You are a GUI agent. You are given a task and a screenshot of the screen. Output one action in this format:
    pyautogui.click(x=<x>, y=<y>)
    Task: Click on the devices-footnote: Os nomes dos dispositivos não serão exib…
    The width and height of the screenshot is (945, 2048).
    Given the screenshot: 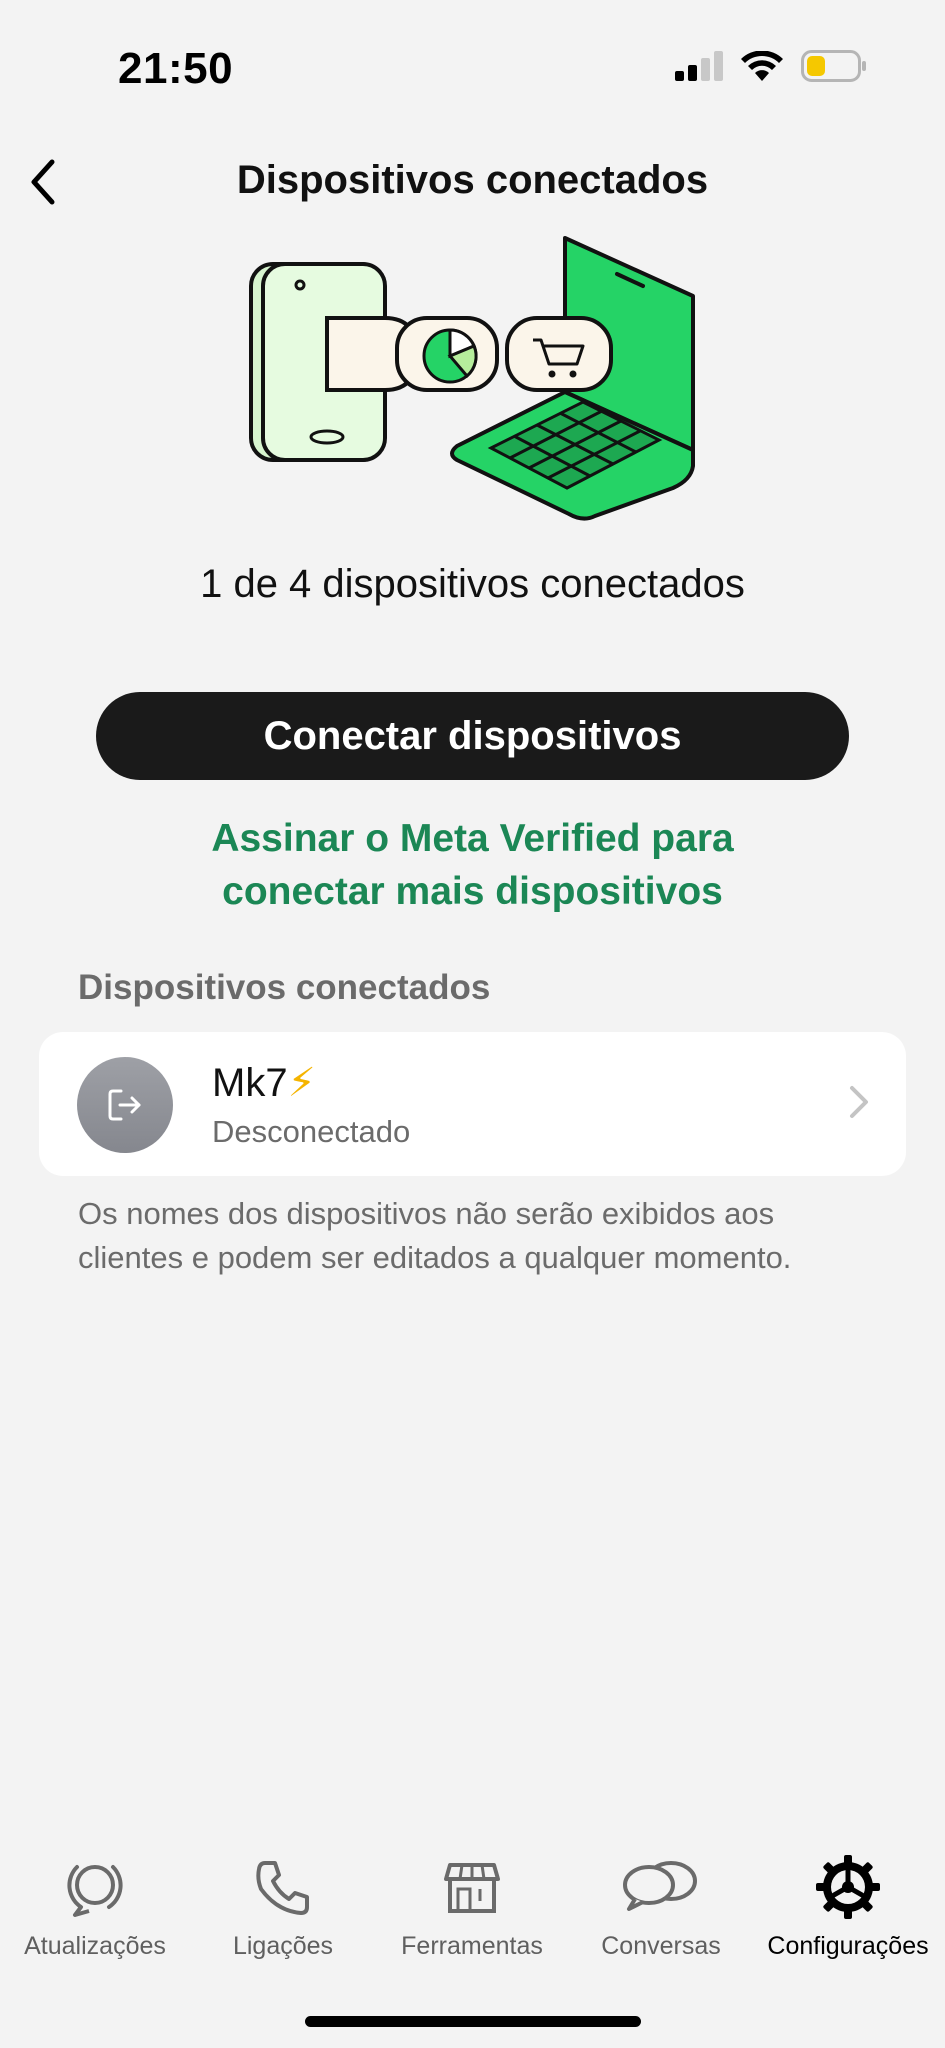 What is the action you would take?
    pyautogui.click(x=435, y=1235)
    